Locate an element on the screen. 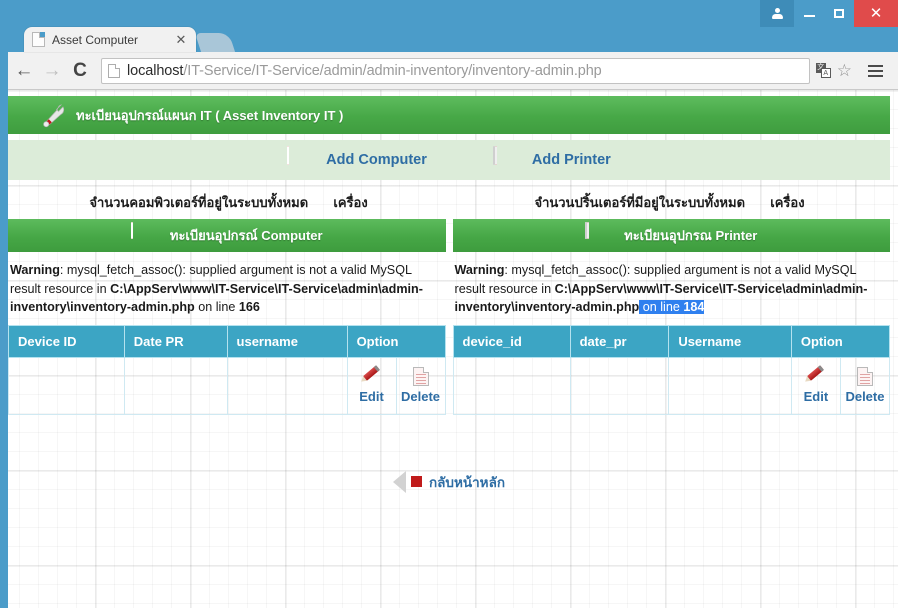  translate-icon: 文 A is located at coordinates (823, 70).